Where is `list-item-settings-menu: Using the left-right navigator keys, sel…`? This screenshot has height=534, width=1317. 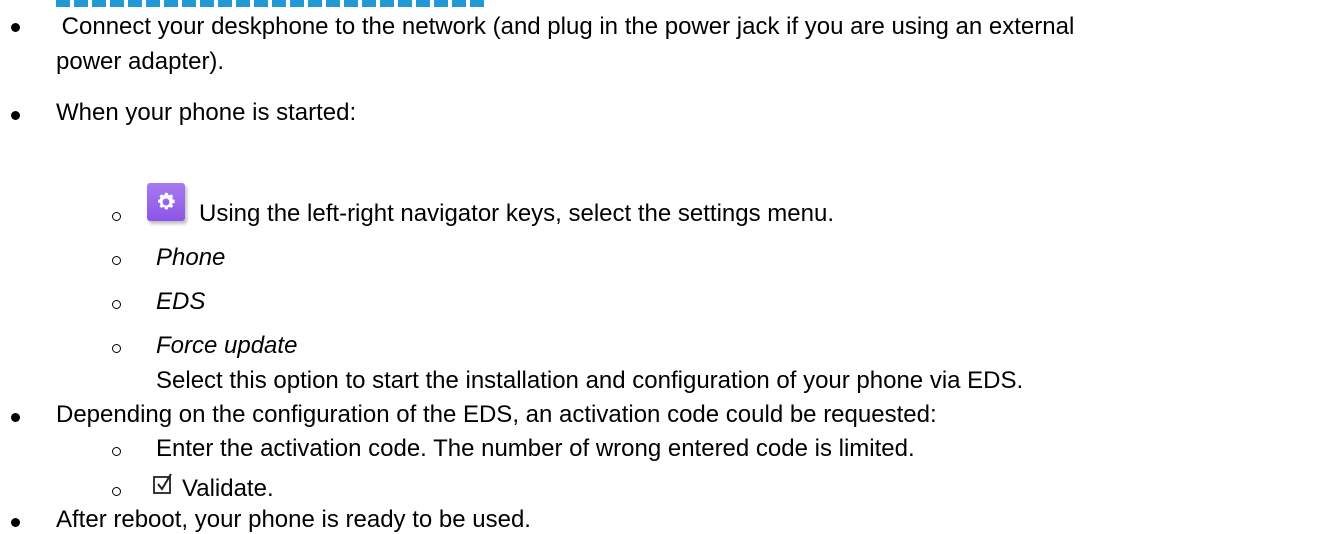
list-item-settings-menu: Using the left-right navigator keys, sel… is located at coordinates (516, 213).